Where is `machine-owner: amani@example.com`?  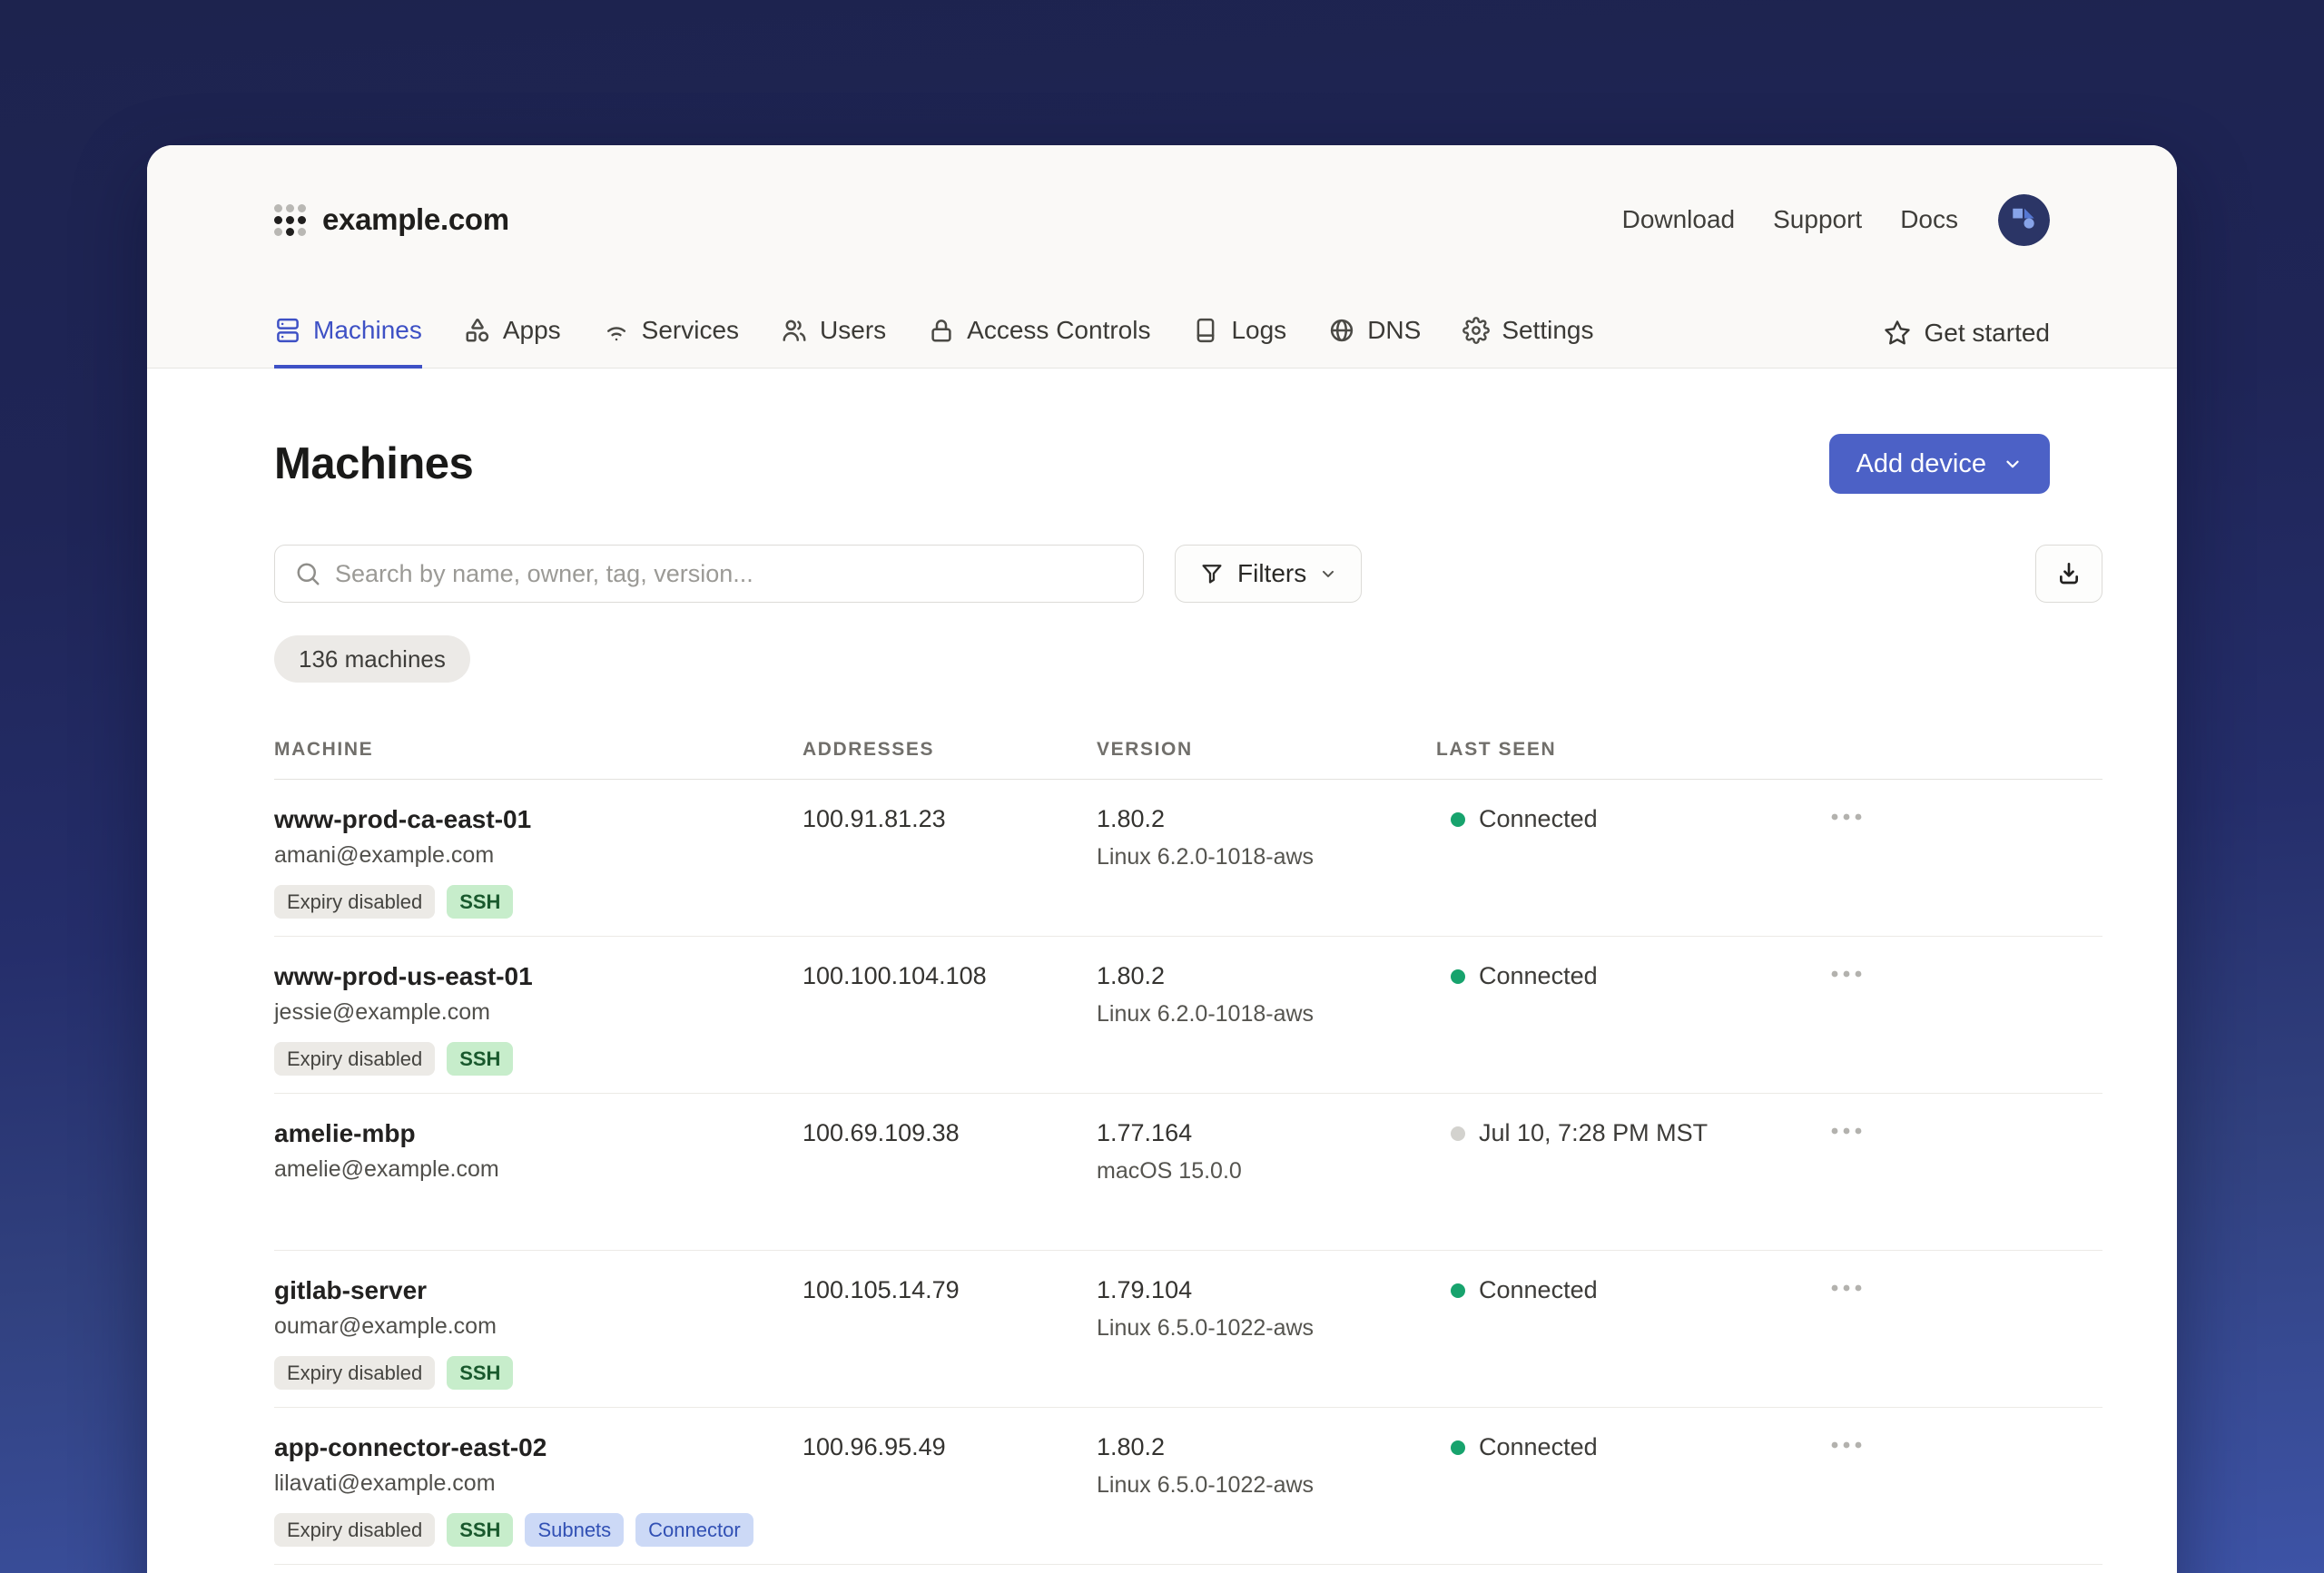 machine-owner: amani@example.com is located at coordinates (384, 855).